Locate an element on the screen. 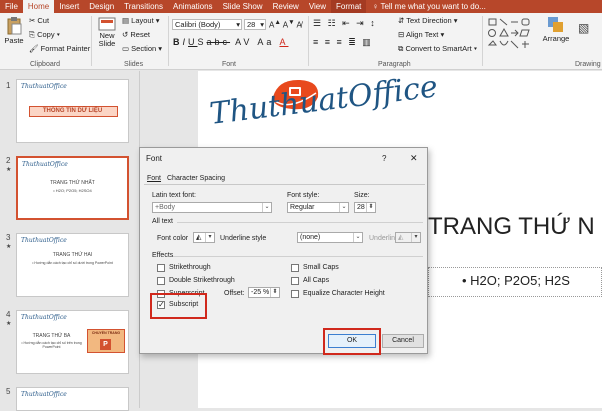 The height and width of the screenshot is (411, 602). list-buttons: ☰ ☷ ⇤ ⇥ ↕ is located at coordinates (345, 23).